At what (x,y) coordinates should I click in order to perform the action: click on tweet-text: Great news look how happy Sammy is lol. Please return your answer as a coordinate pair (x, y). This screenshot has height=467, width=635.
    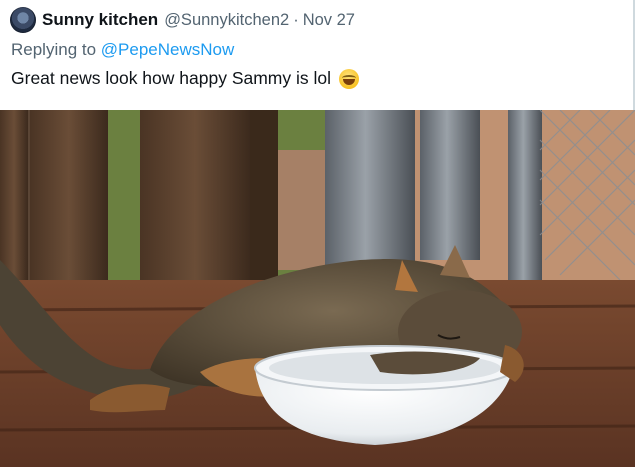
    Looking at the image, I should click on (185, 78).